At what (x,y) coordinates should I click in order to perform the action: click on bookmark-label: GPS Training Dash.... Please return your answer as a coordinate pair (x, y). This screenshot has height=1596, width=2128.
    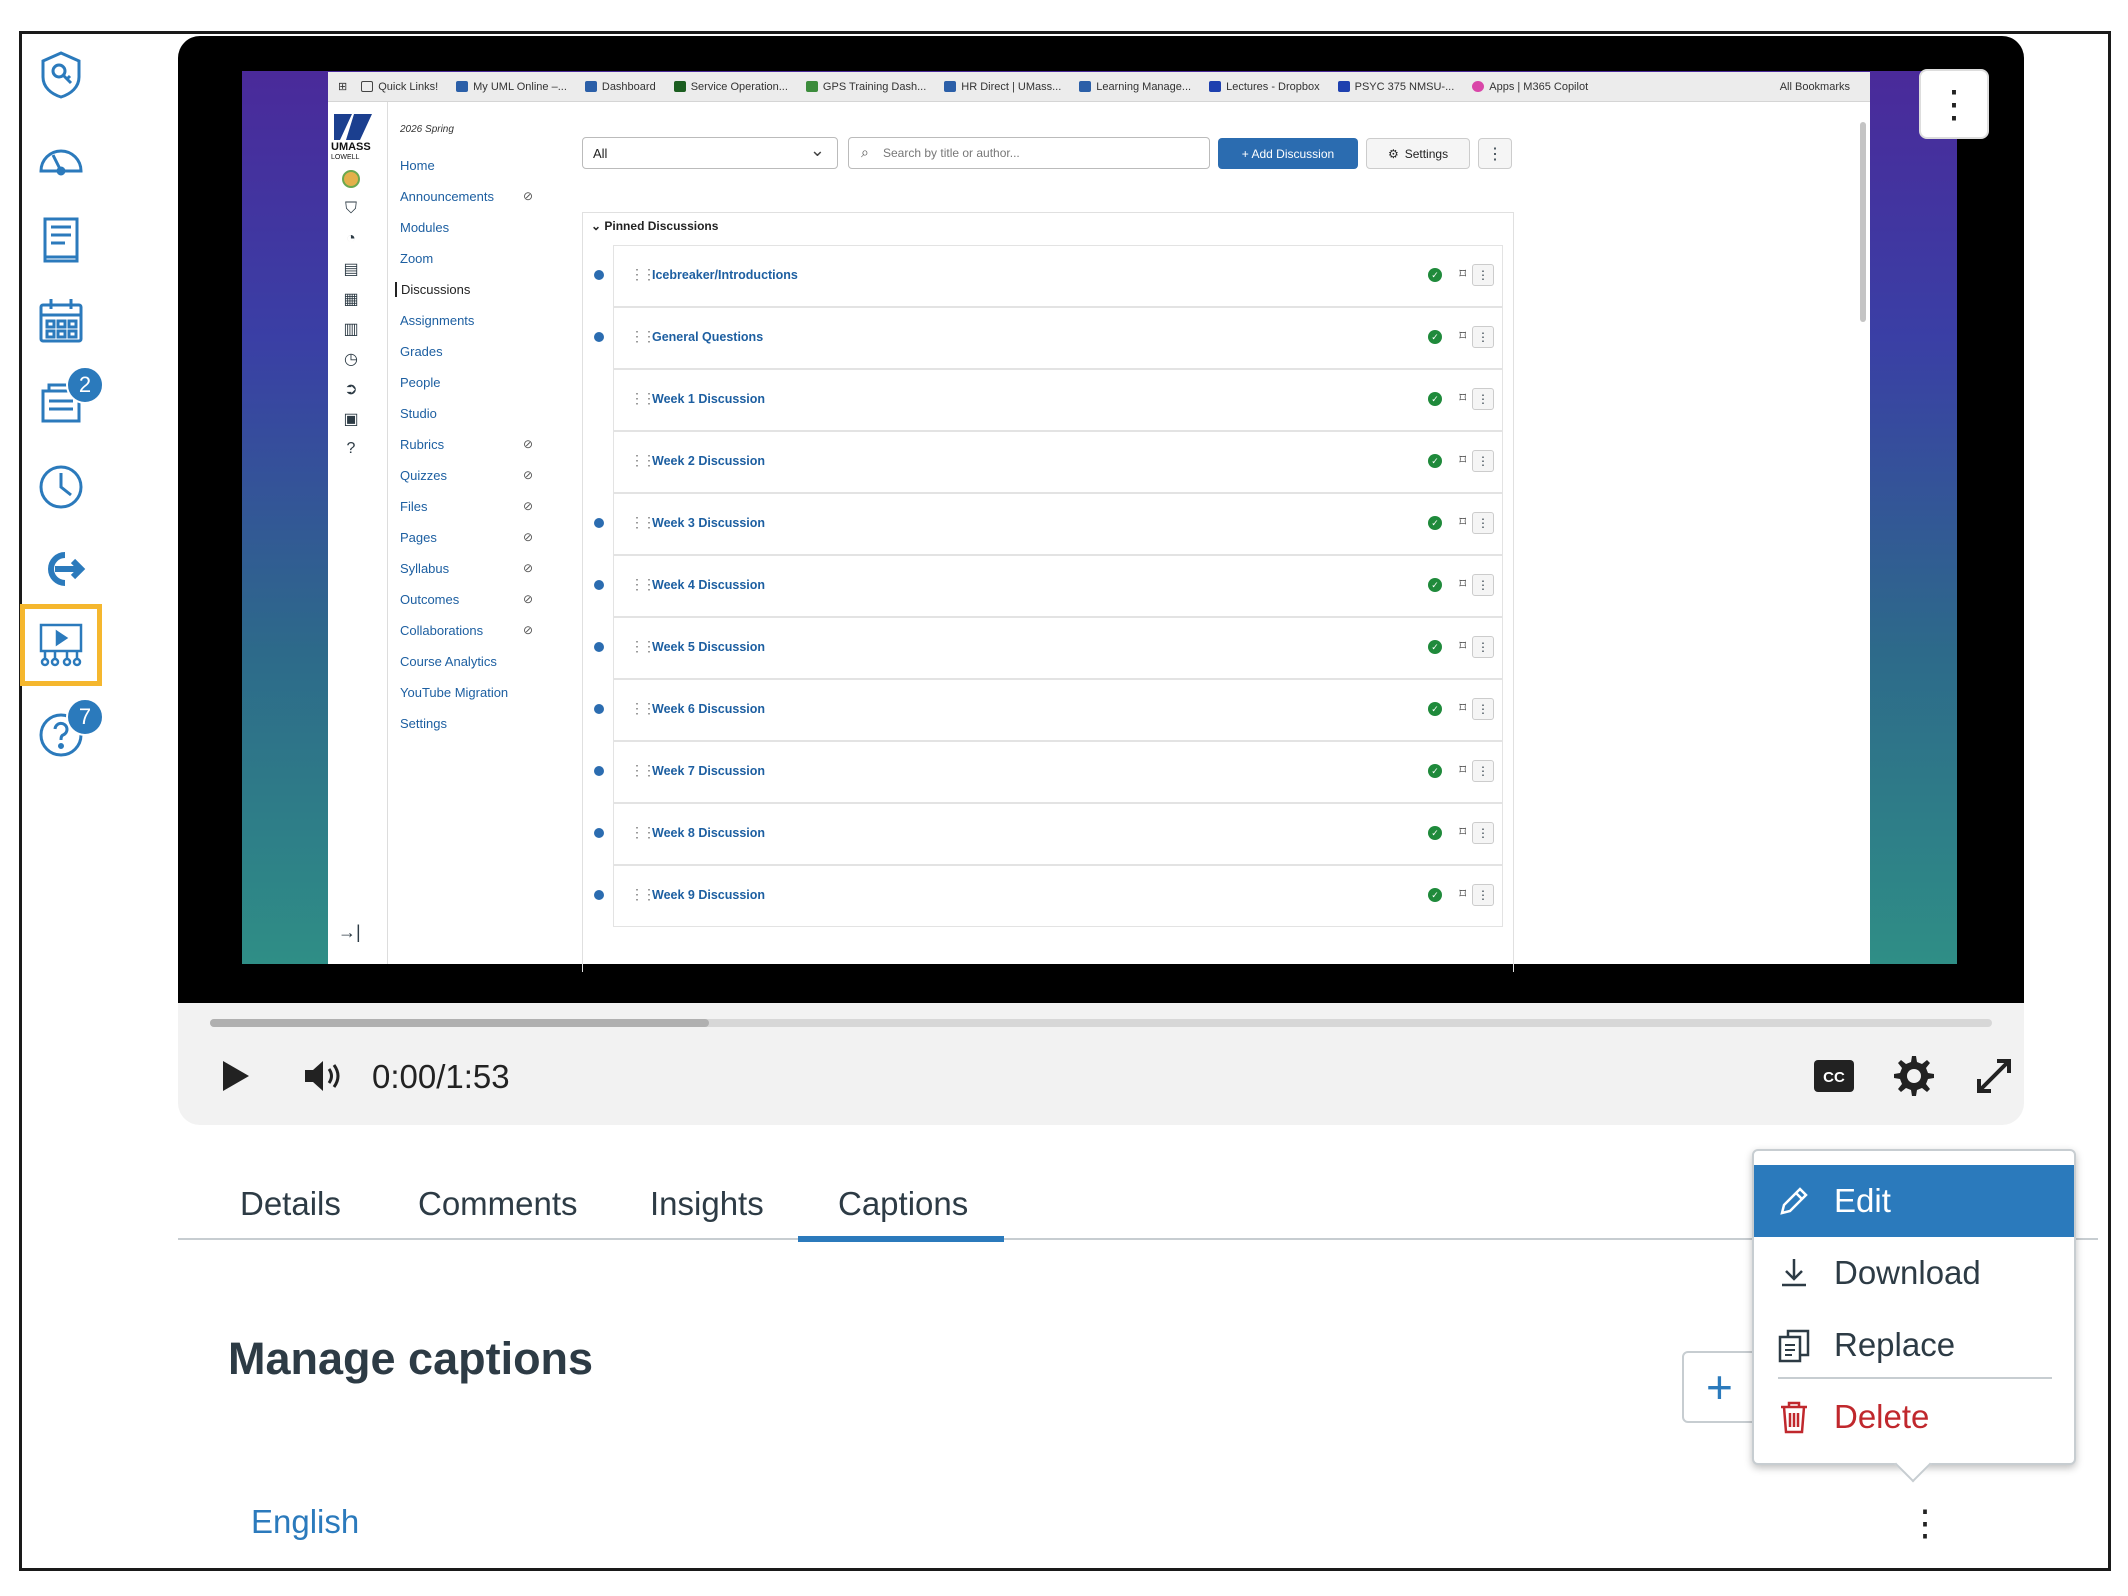
    Looking at the image, I should click on (874, 86).